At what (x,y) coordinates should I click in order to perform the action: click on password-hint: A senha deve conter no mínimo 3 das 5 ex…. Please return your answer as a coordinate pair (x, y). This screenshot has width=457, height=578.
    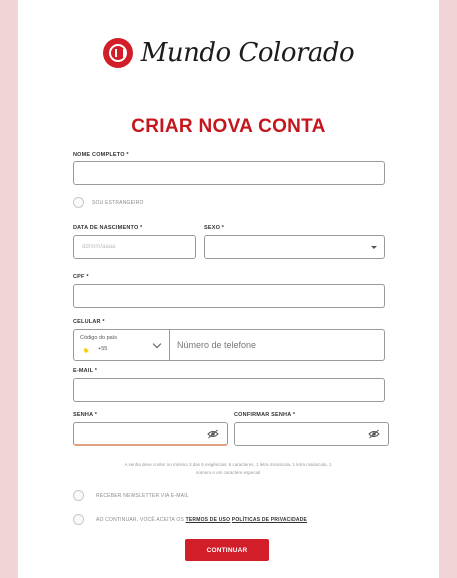
    Looking at the image, I should click on (228, 469).